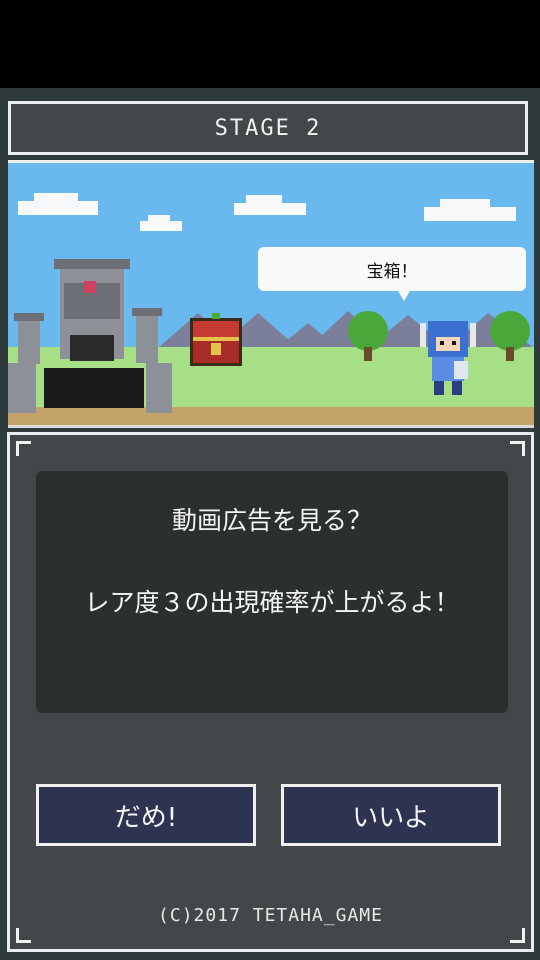  Describe the element at coordinates (271, 416) in the screenshot. I see `dirt` at that location.